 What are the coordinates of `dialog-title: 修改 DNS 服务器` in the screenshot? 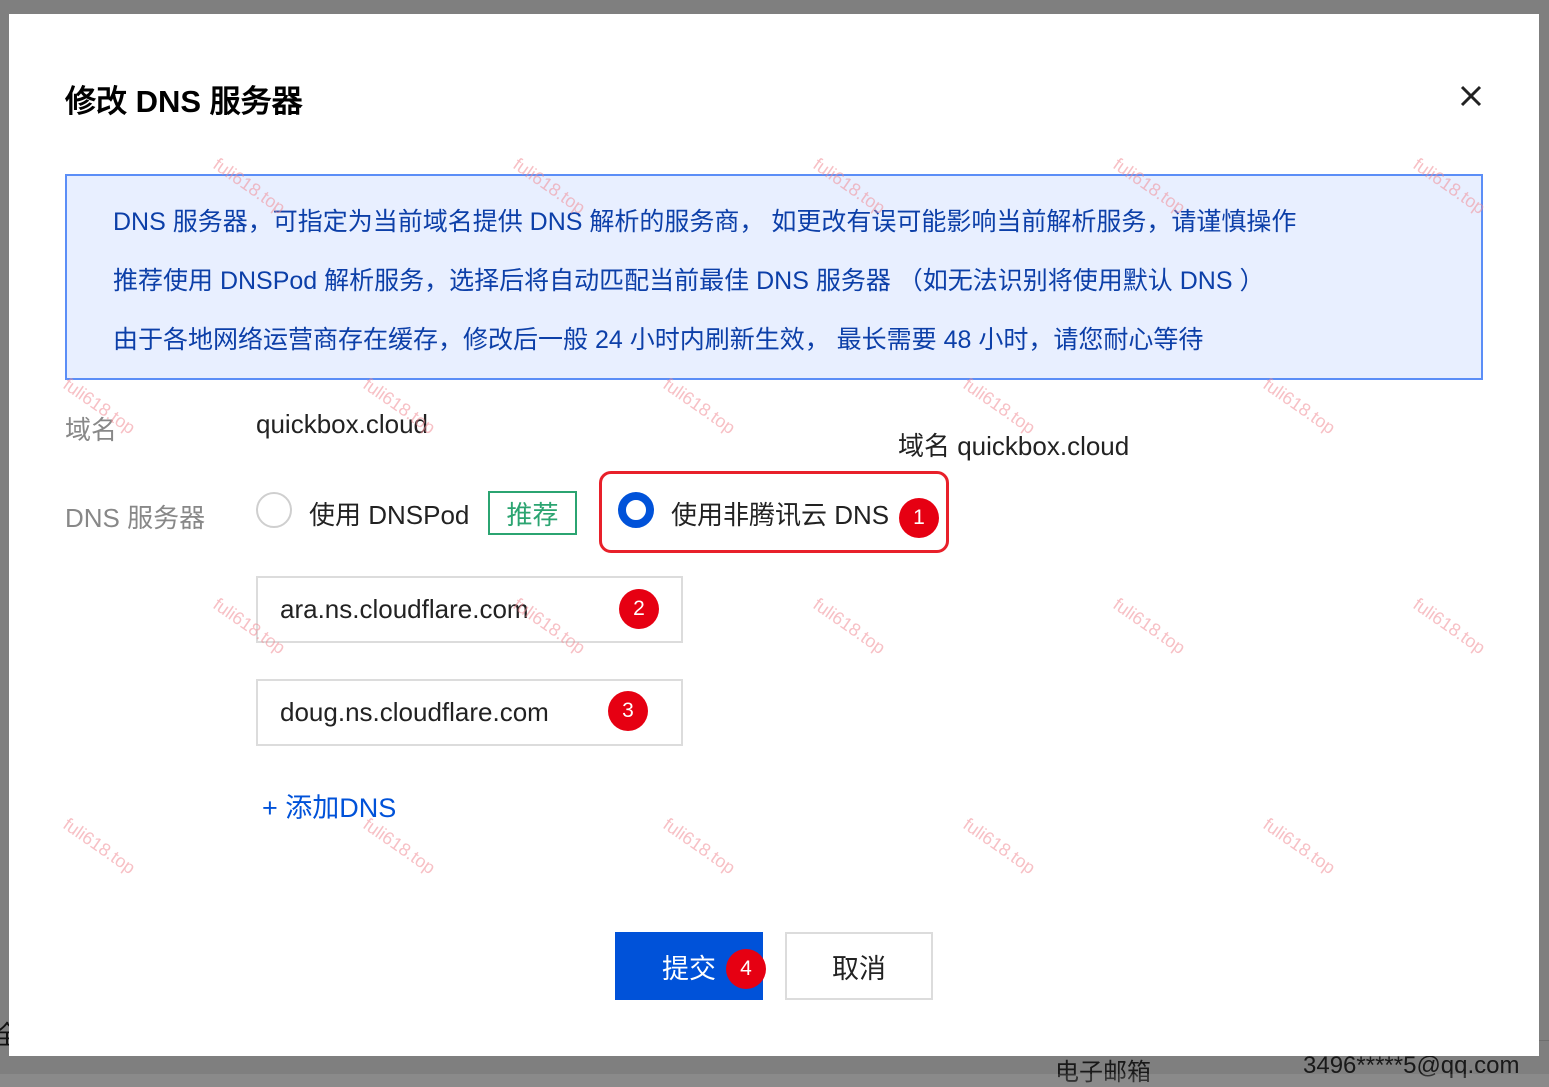 It's located at (184, 101).